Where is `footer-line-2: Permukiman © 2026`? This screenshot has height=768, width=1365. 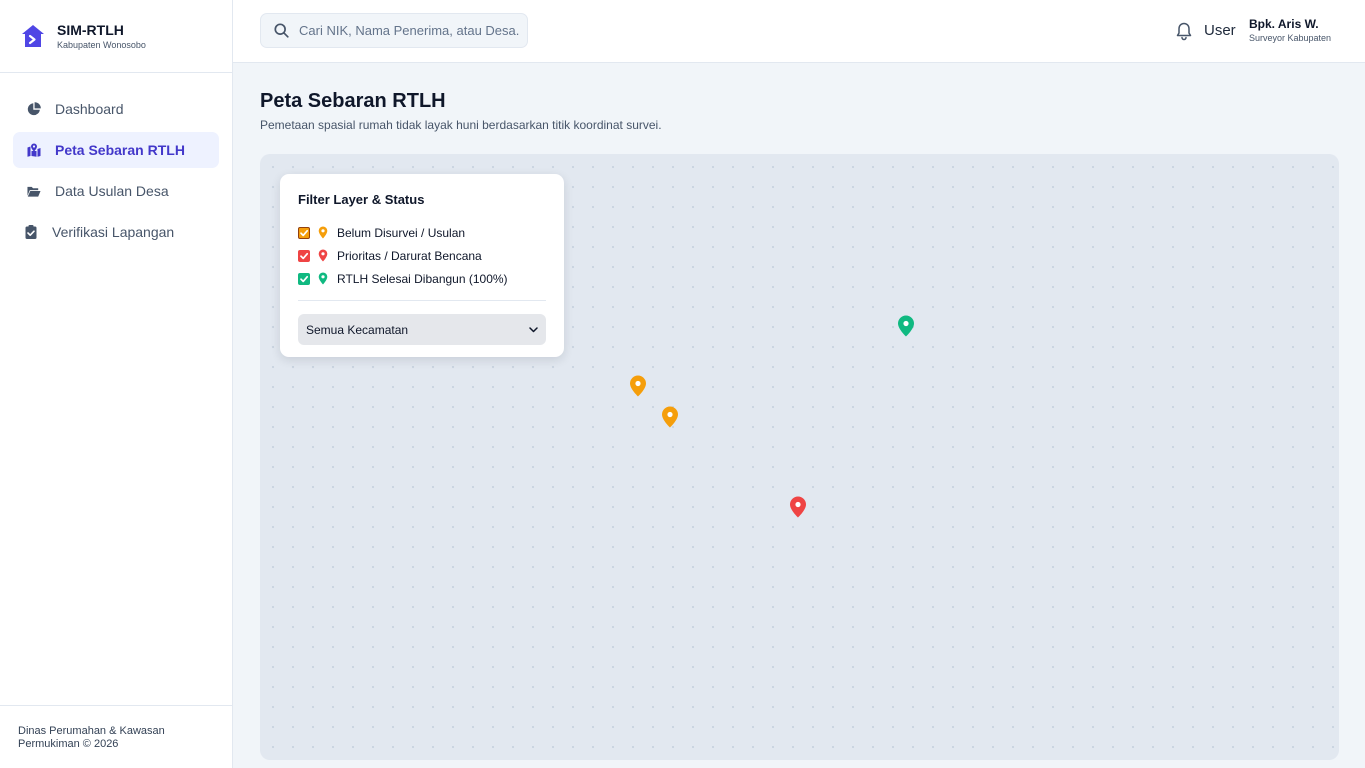
footer-line-2: Permukiman © 2026 is located at coordinates (68, 744).